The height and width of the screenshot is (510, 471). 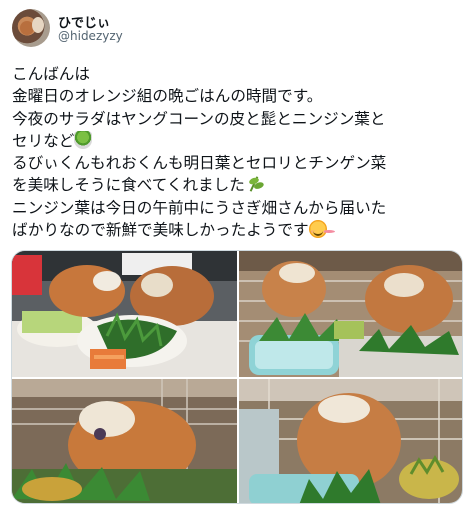 What do you see at coordinates (350, 314) in the screenshot?
I see `photo-guinea-pigs-cage` at bounding box center [350, 314].